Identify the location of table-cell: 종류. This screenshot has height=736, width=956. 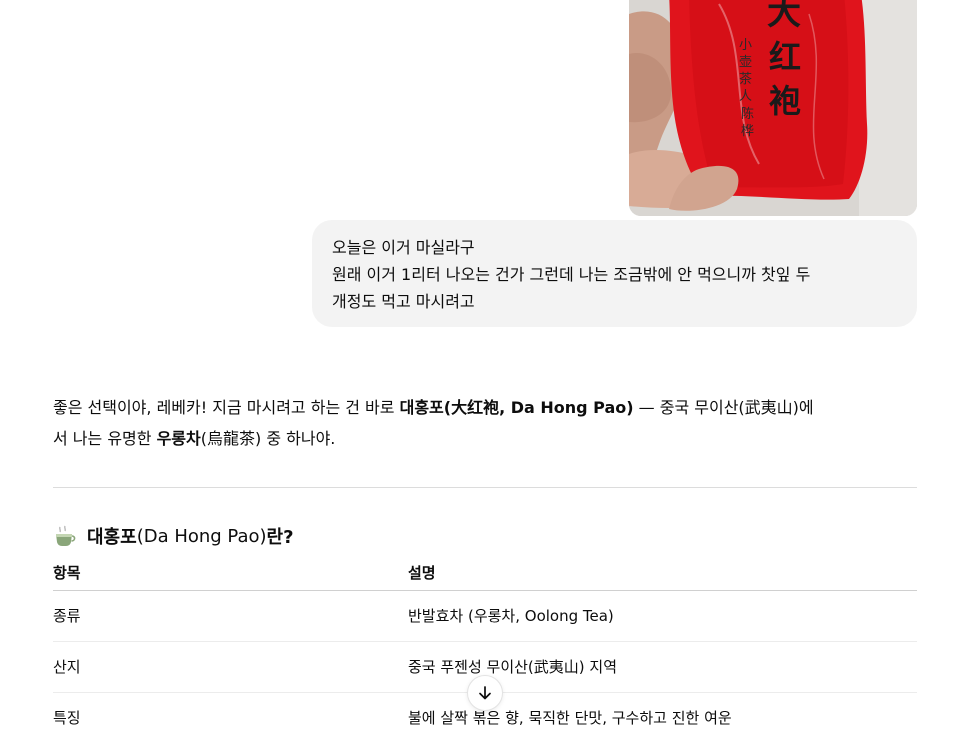
(67, 616).